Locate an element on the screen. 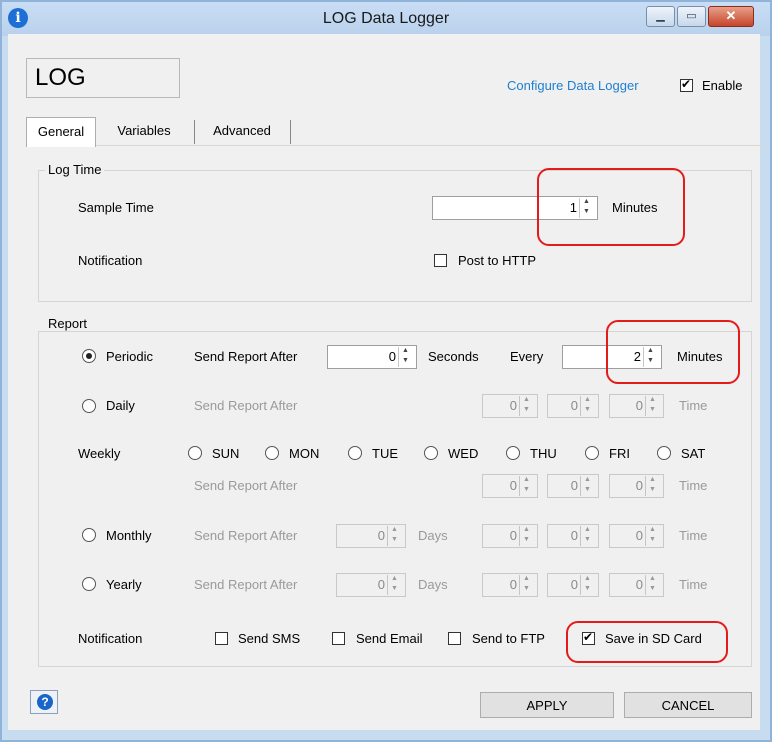  weekly-fri-radio is located at coordinates (592, 453).